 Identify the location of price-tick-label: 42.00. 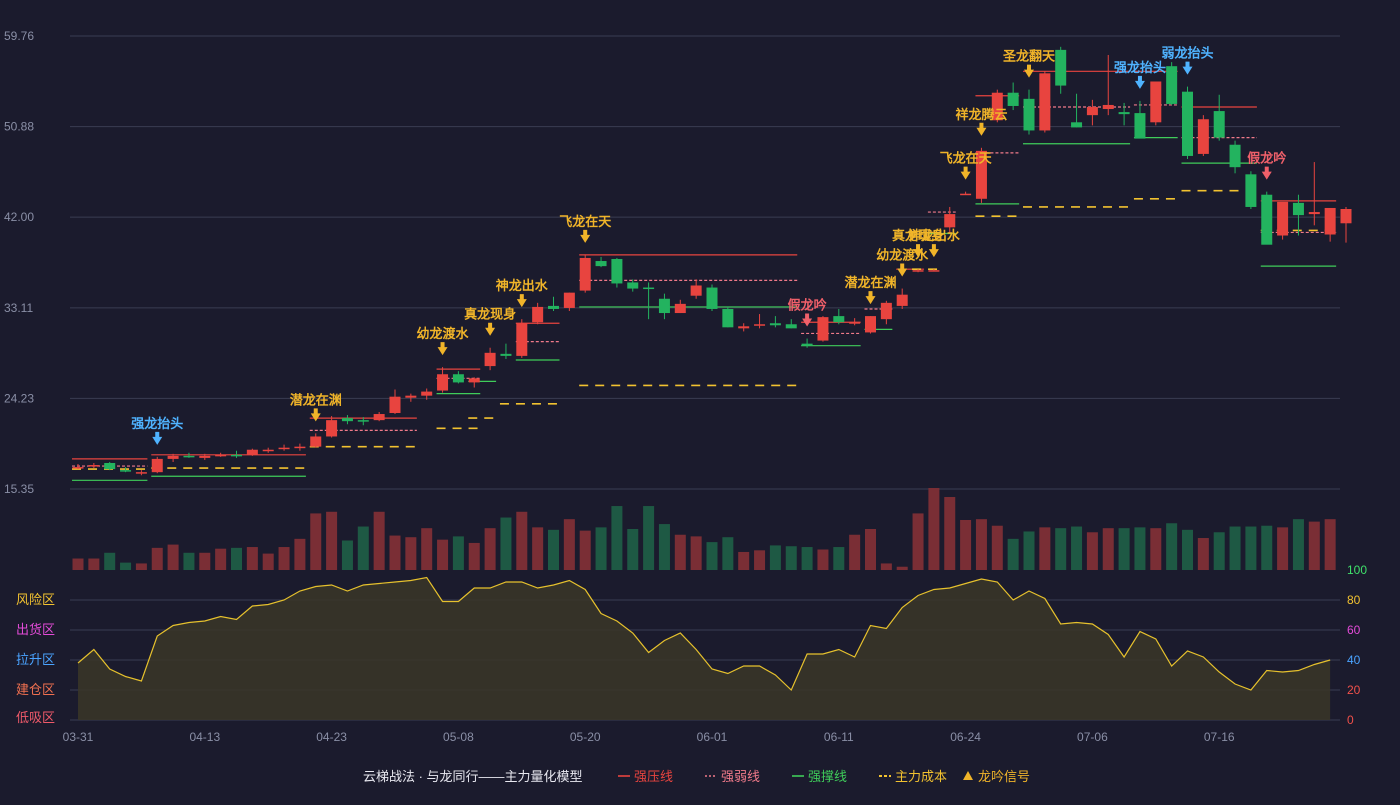
(19, 217).